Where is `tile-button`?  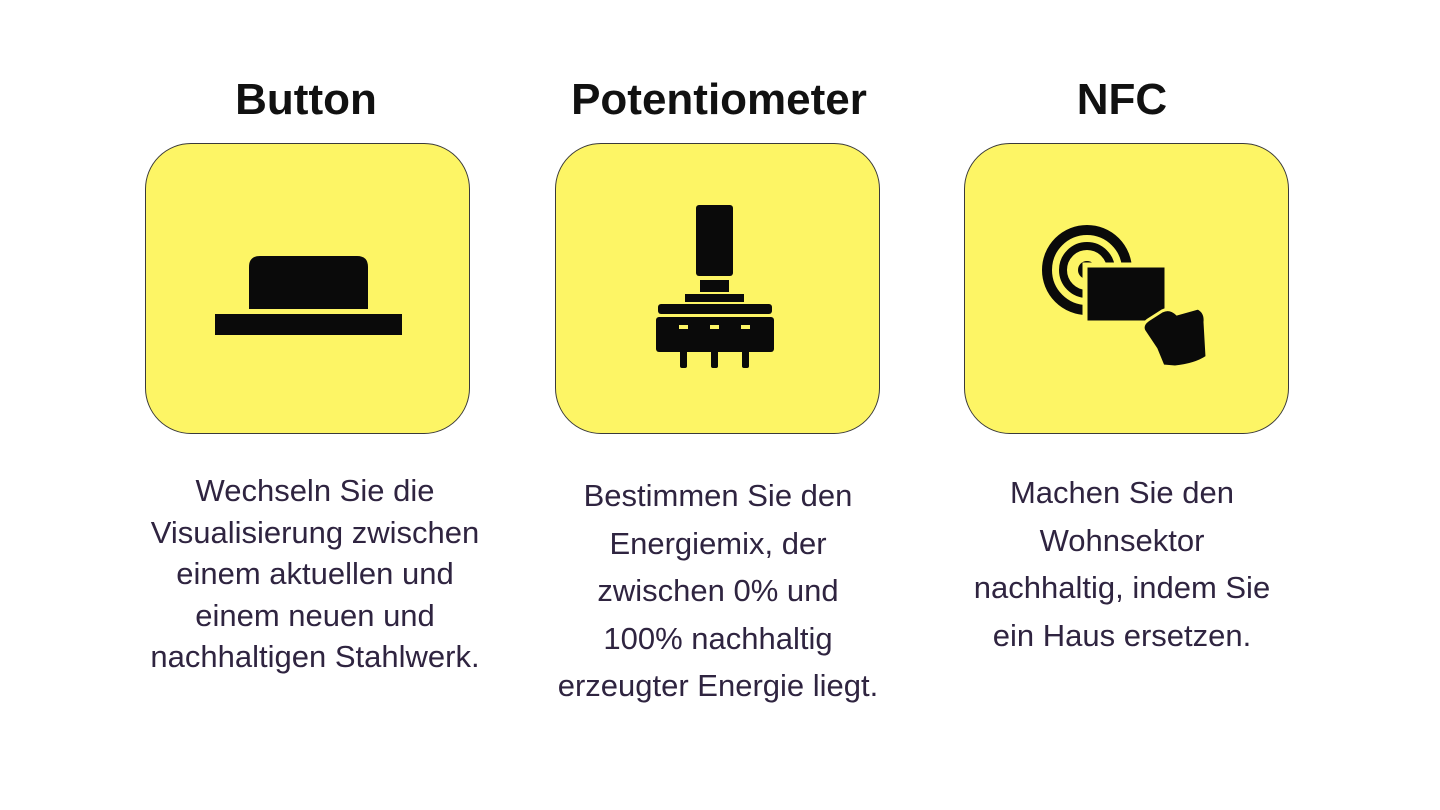
tile-button is located at coordinates (307, 288).